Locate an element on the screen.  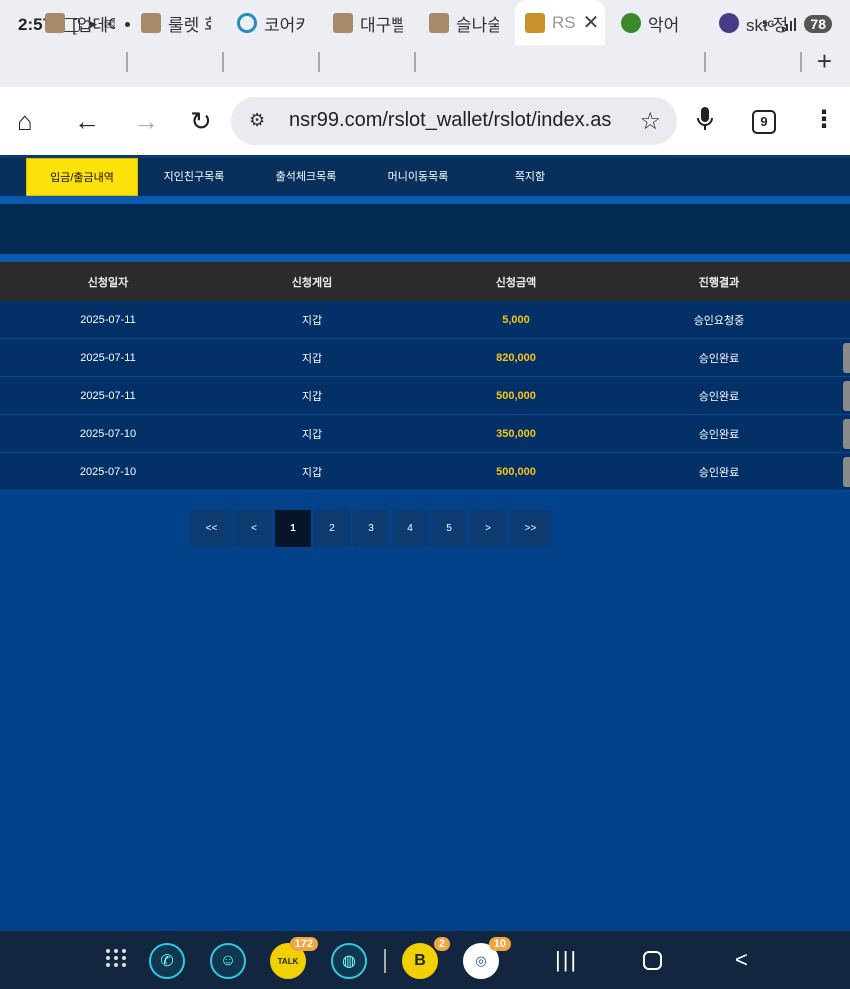
battery-indicator: 78 is located at coordinates (818, 24).